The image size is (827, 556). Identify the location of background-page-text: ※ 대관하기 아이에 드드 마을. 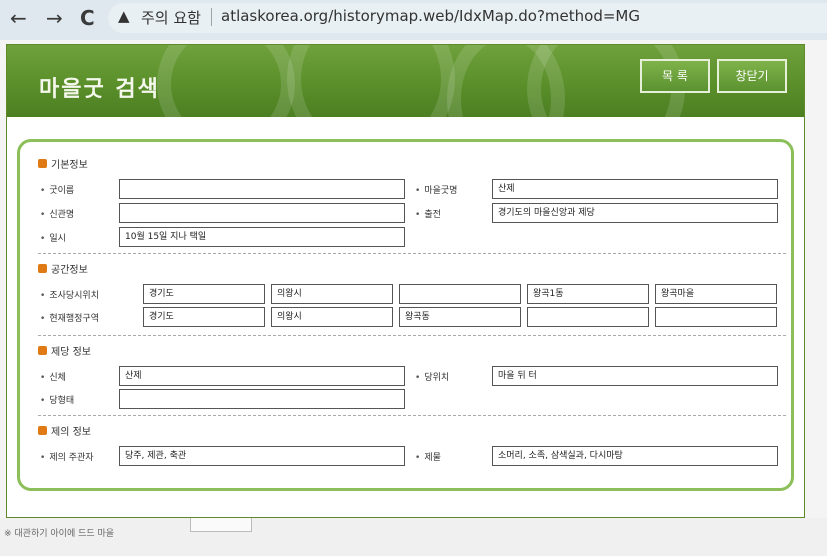
(59, 534).